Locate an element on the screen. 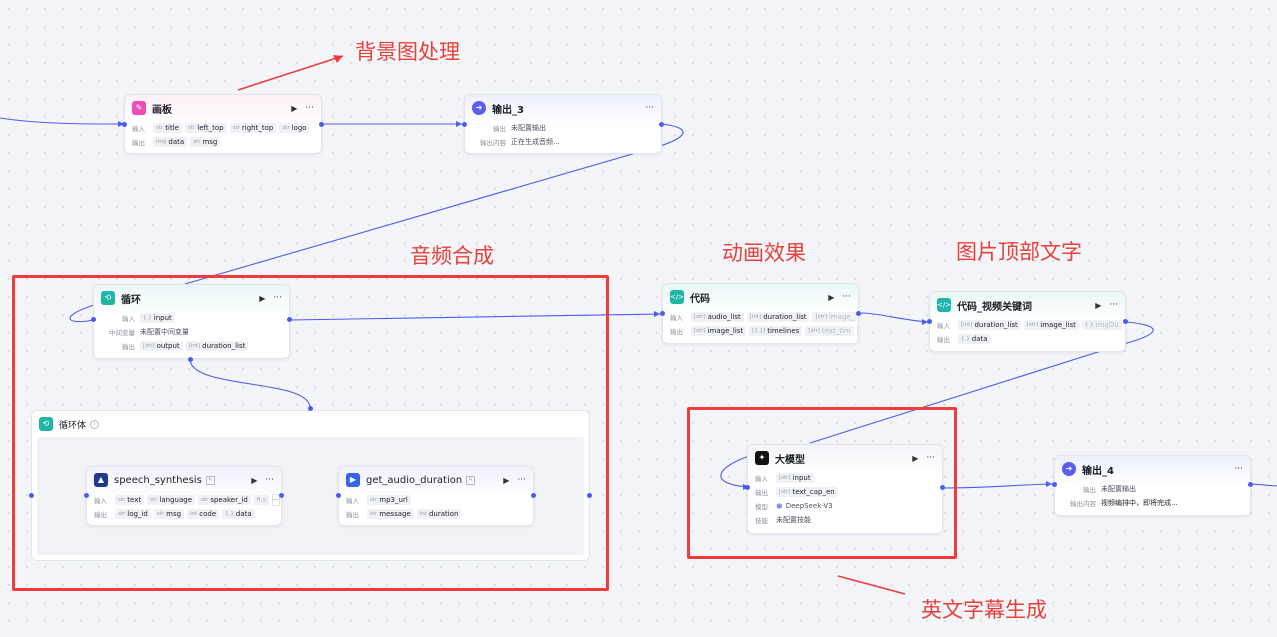 The image size is (1277, 637). node-title: 代码 is located at coordinates (700, 299).